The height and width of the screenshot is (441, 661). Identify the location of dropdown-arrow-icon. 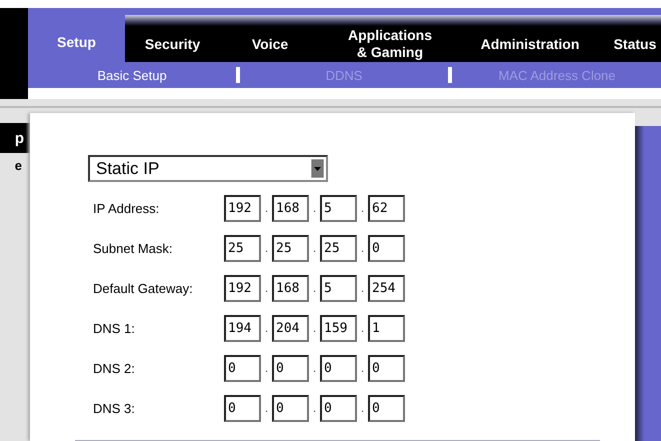
(317, 168).